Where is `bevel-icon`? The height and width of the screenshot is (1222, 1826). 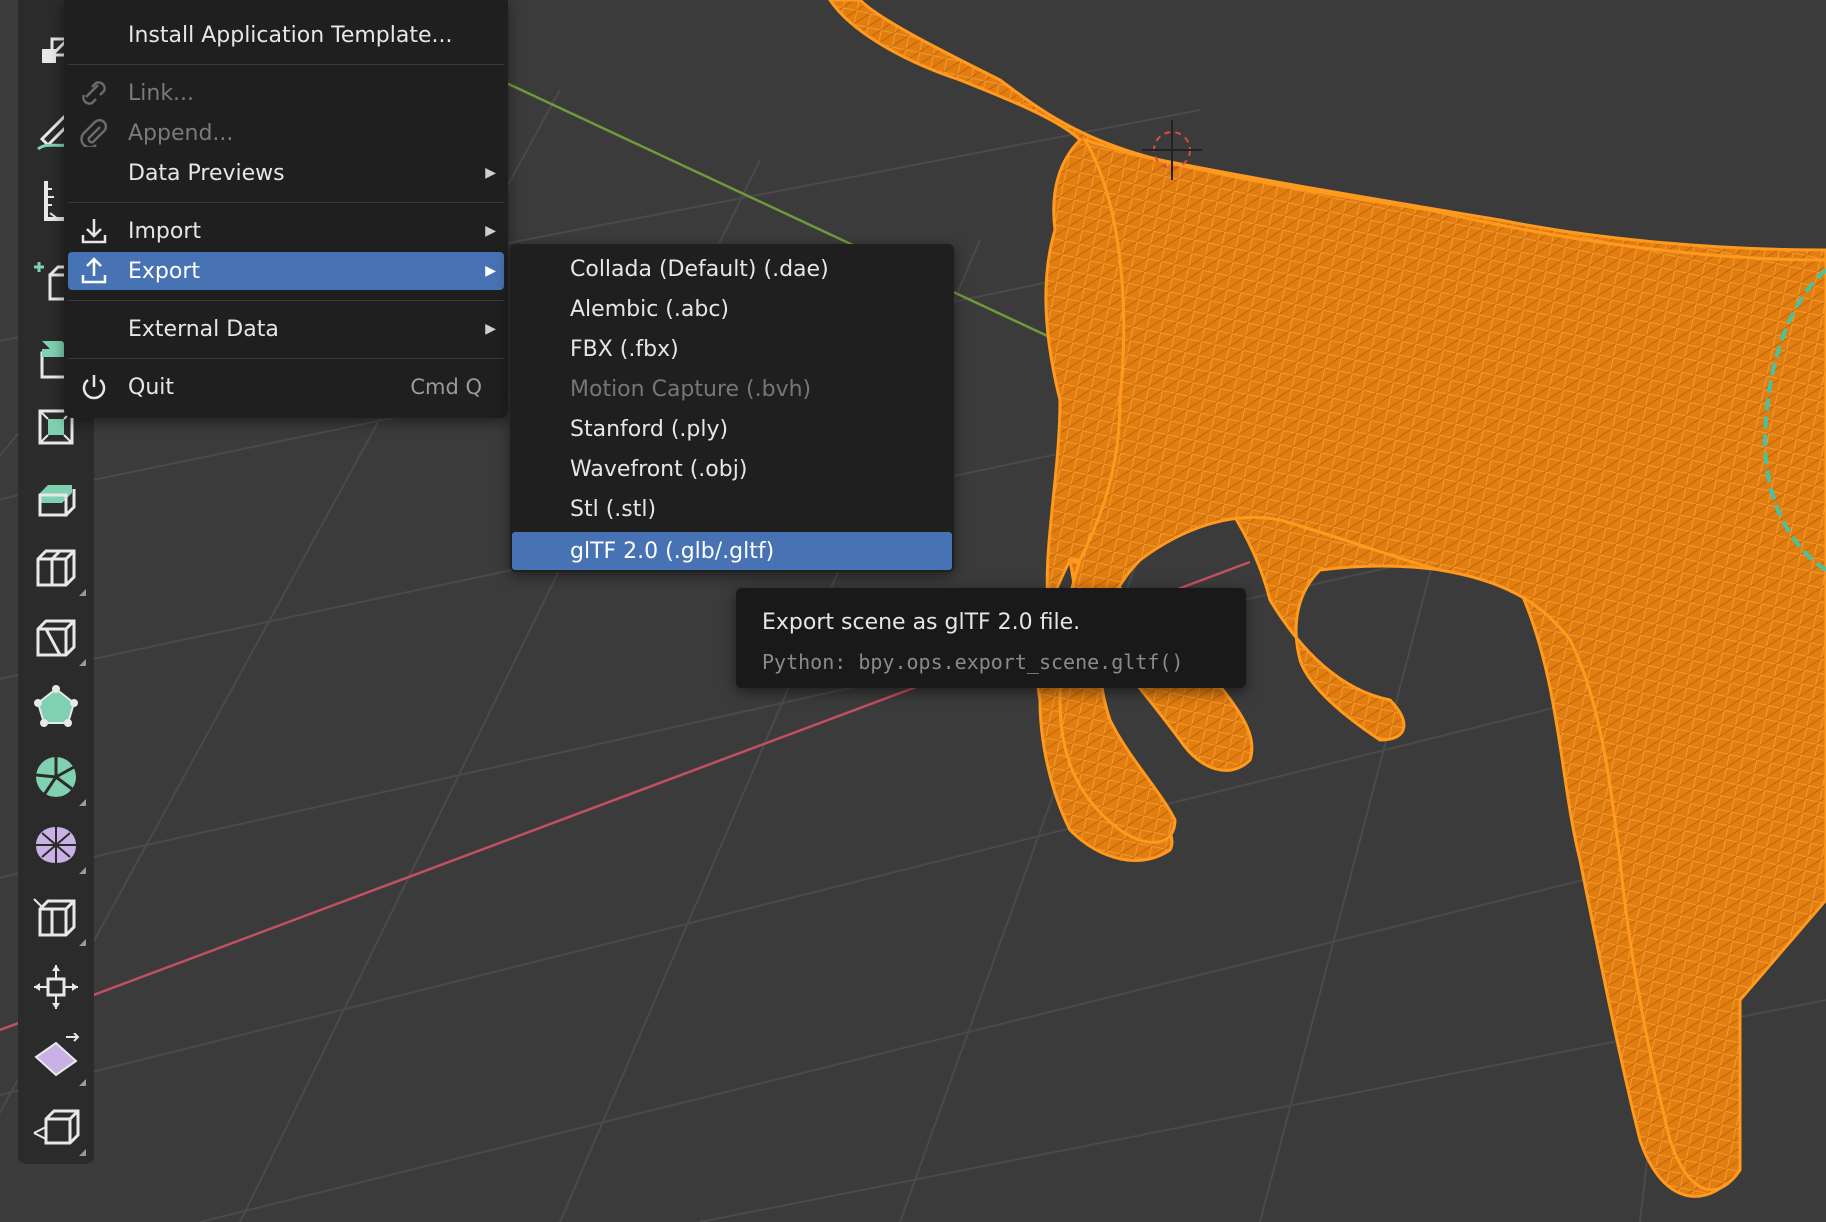
bevel-icon is located at coordinates (56, 497).